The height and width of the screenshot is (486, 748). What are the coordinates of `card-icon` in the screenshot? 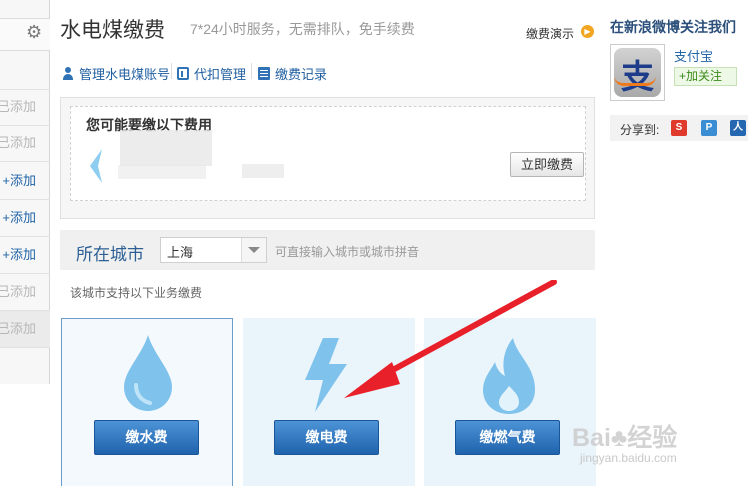 It's located at (183, 73).